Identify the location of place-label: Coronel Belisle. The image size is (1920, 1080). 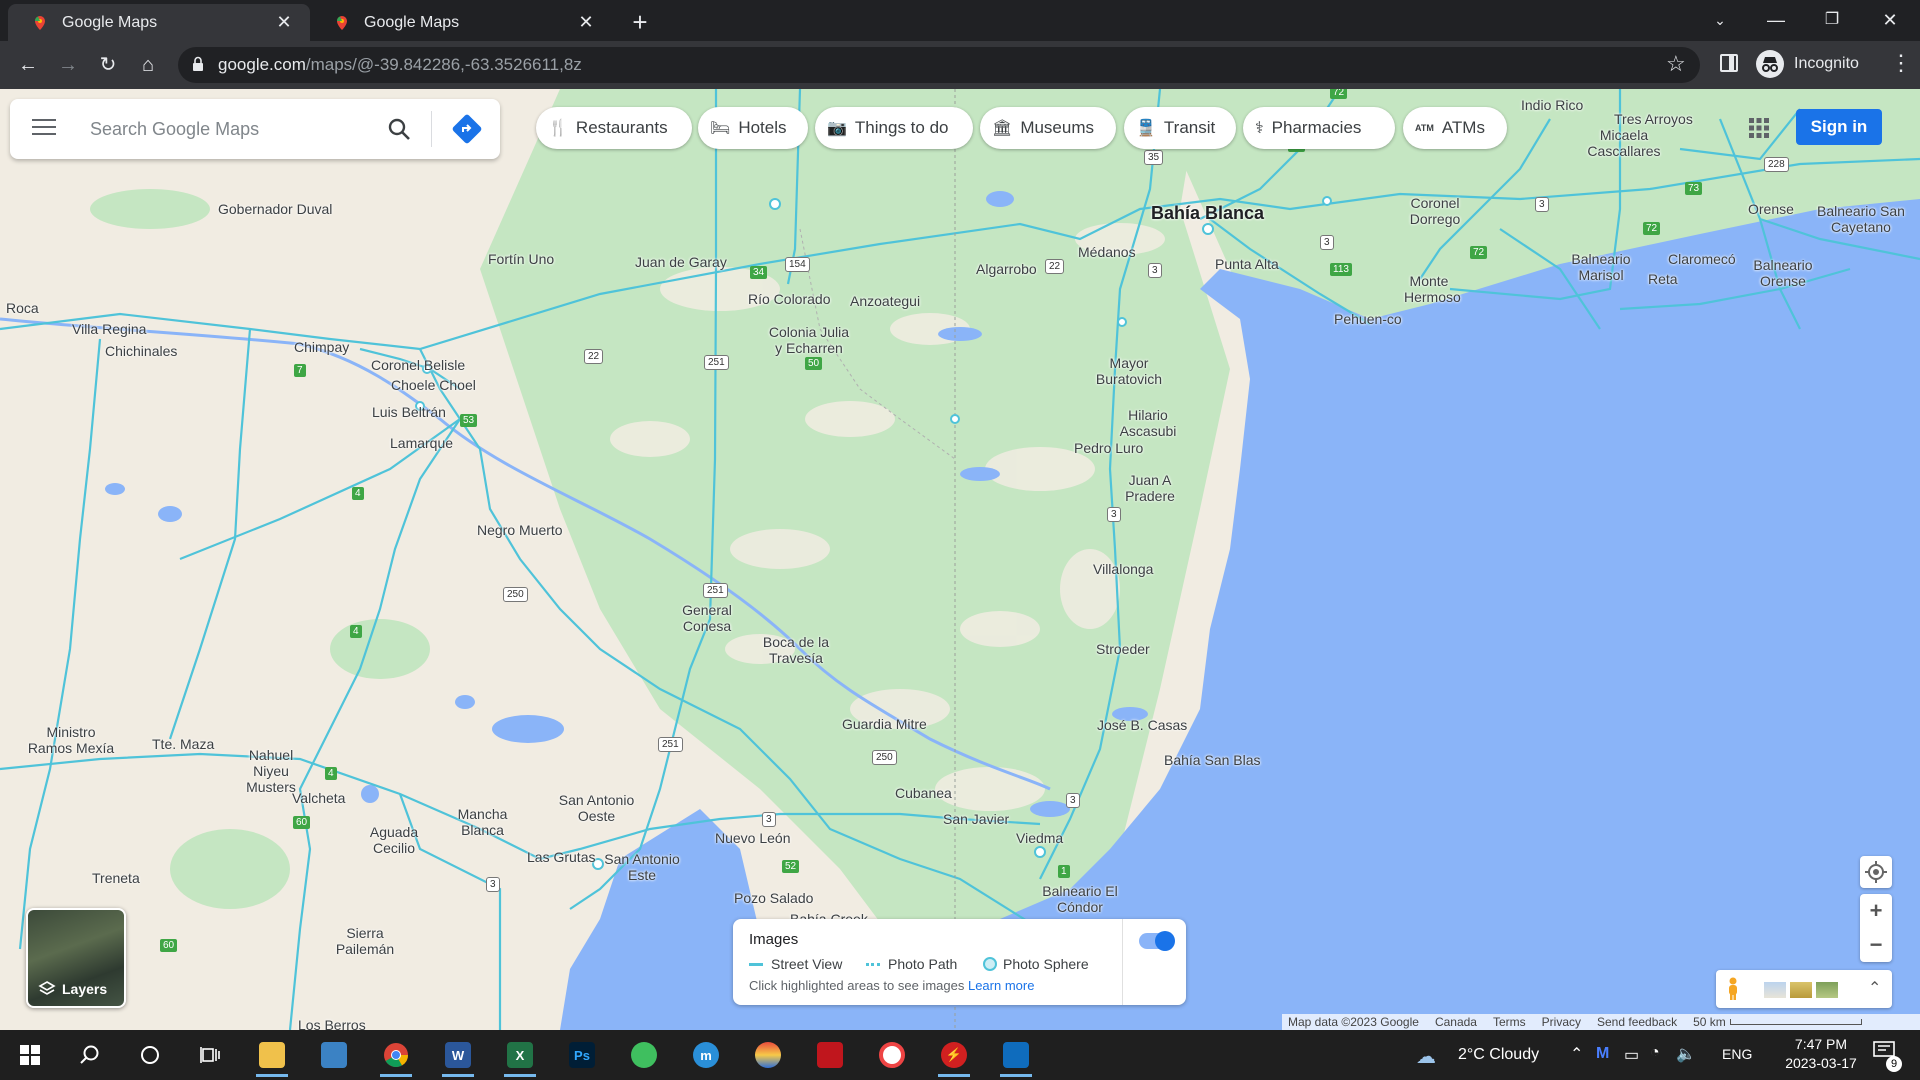
(418, 365).